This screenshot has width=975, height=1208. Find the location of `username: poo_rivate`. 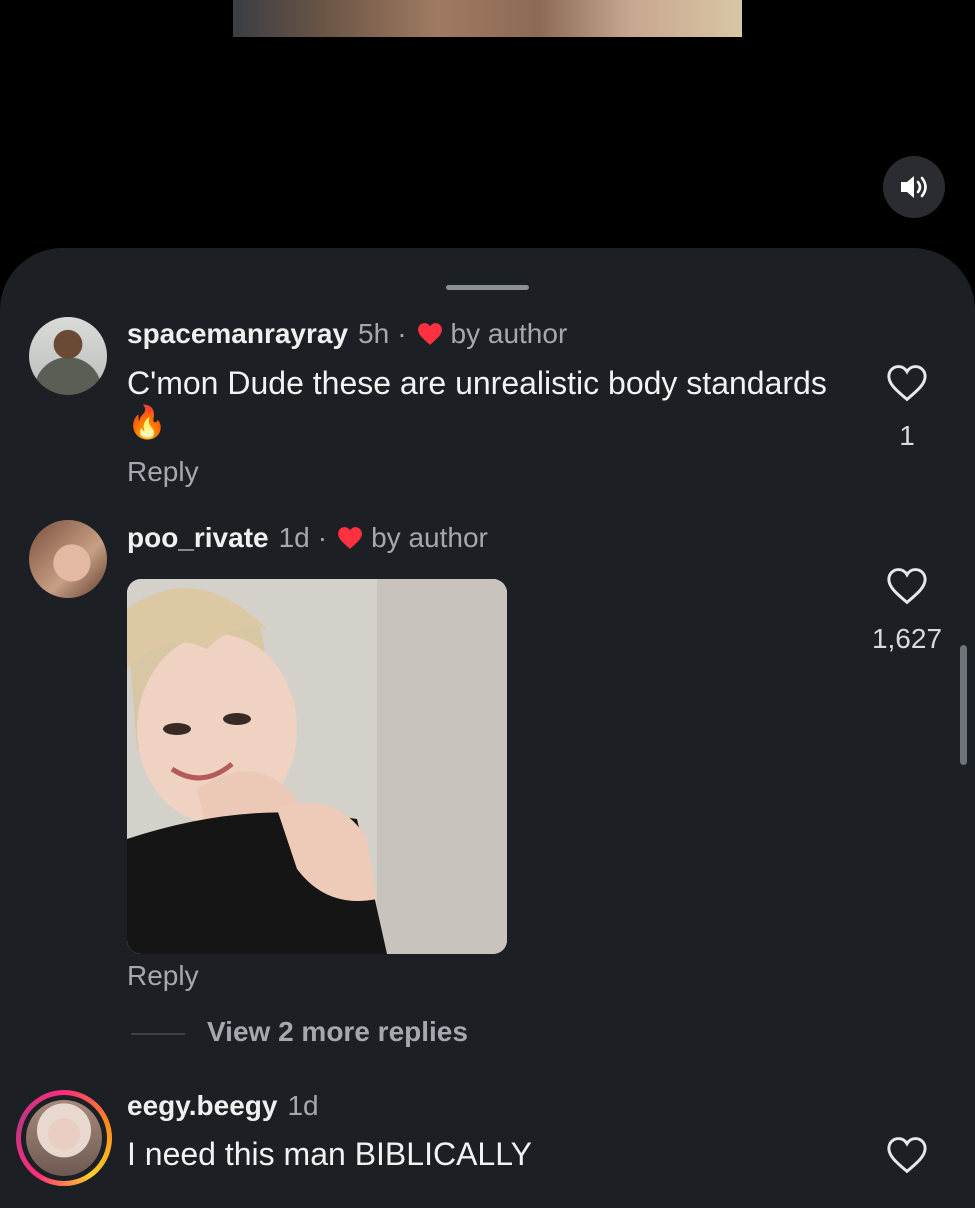

username: poo_rivate is located at coordinates (198, 538).